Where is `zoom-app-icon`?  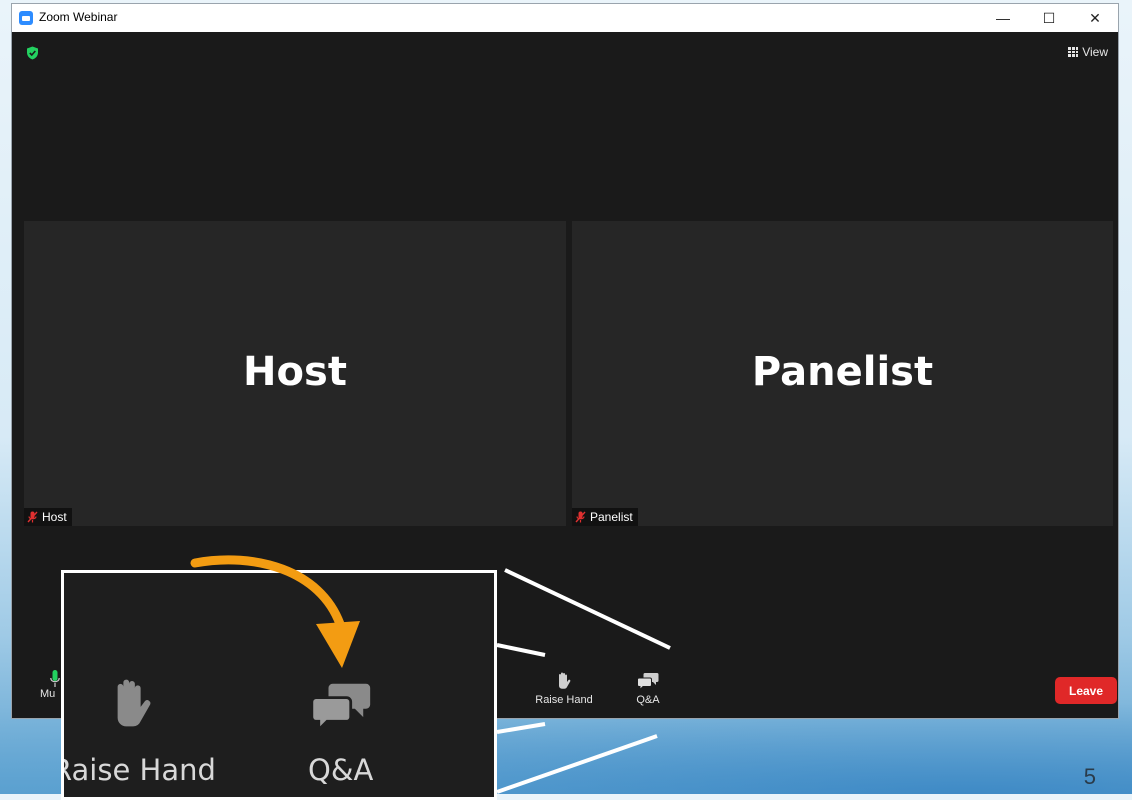 zoom-app-icon is located at coordinates (26, 18).